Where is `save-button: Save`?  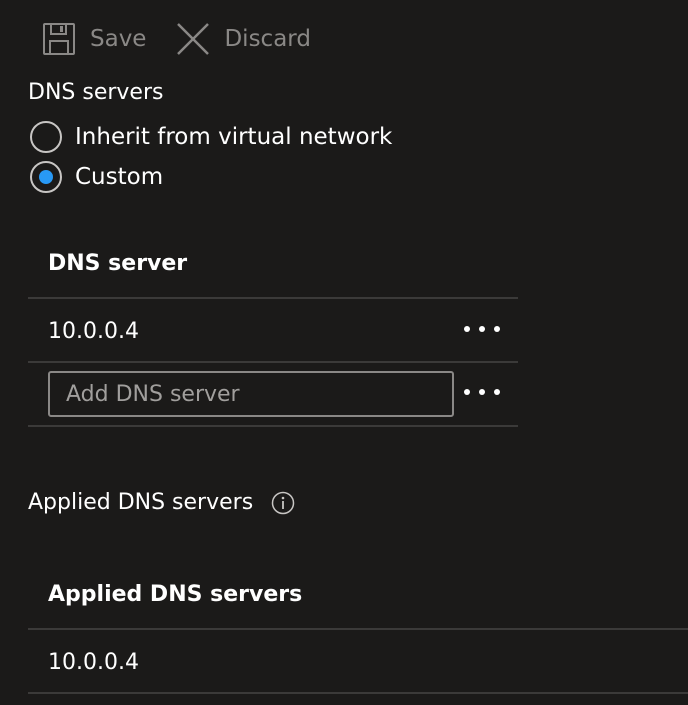 save-button: Save is located at coordinates (94, 39).